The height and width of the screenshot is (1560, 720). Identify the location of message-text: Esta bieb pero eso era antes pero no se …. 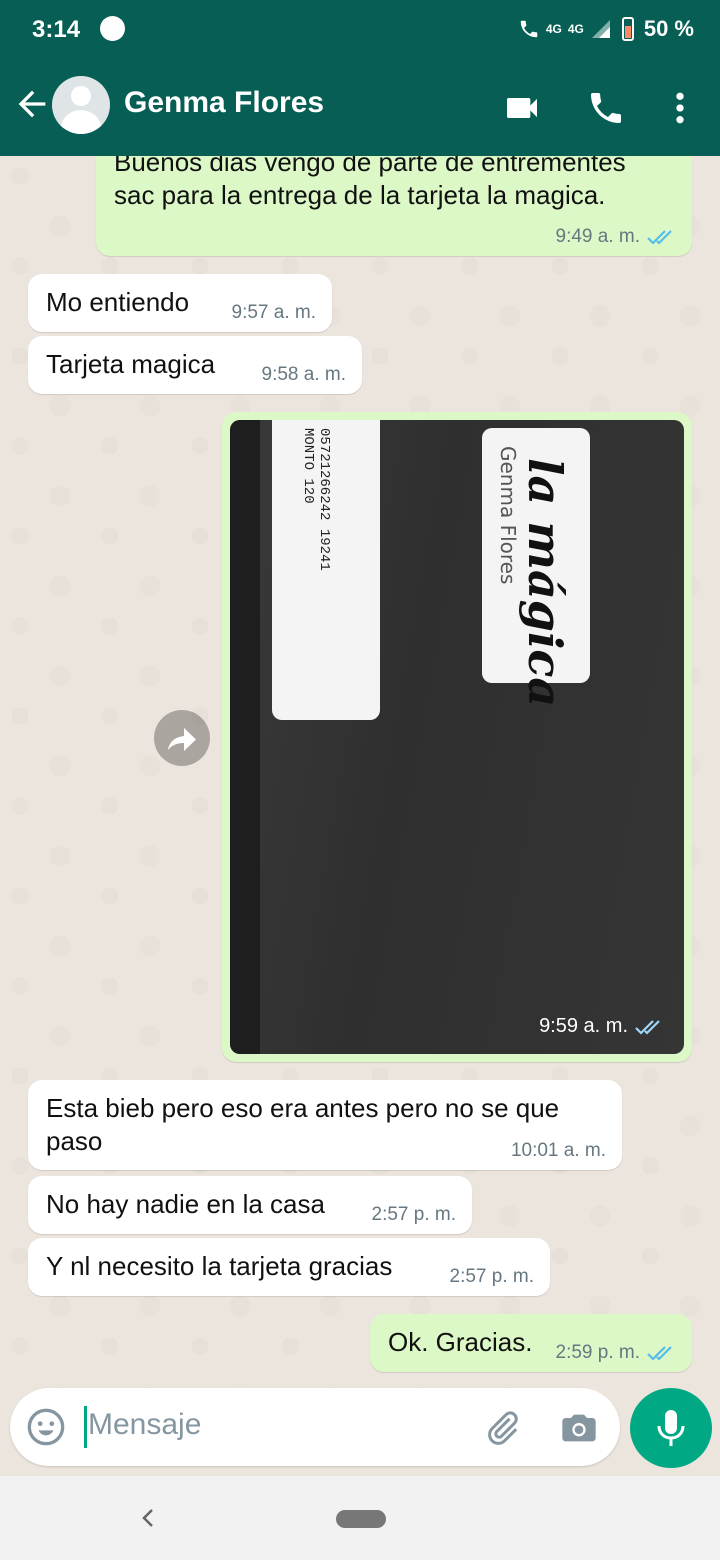
(303, 1124).